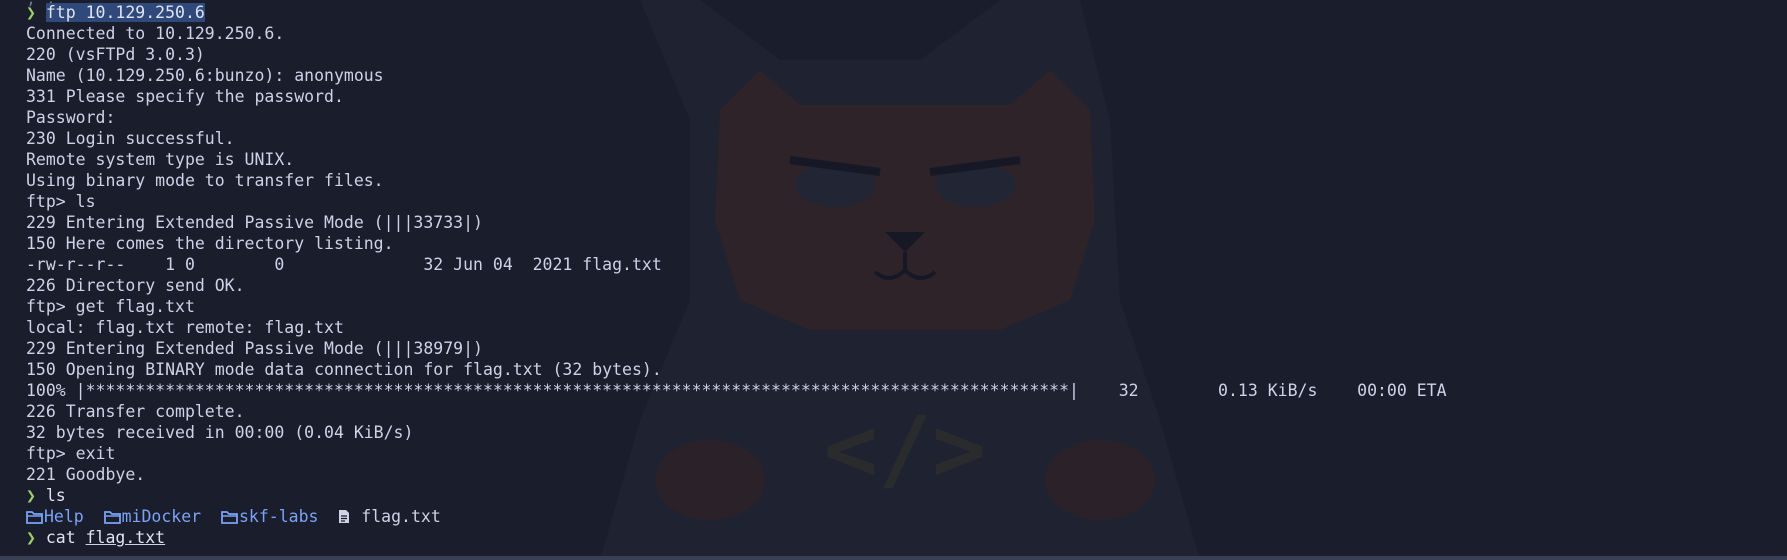 This screenshot has width=1787, height=560. What do you see at coordinates (893, 558) in the screenshot?
I see `window-bottom-edge` at bounding box center [893, 558].